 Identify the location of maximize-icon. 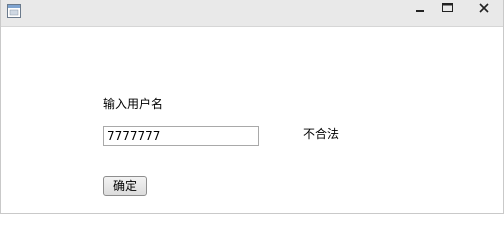
(447, 9).